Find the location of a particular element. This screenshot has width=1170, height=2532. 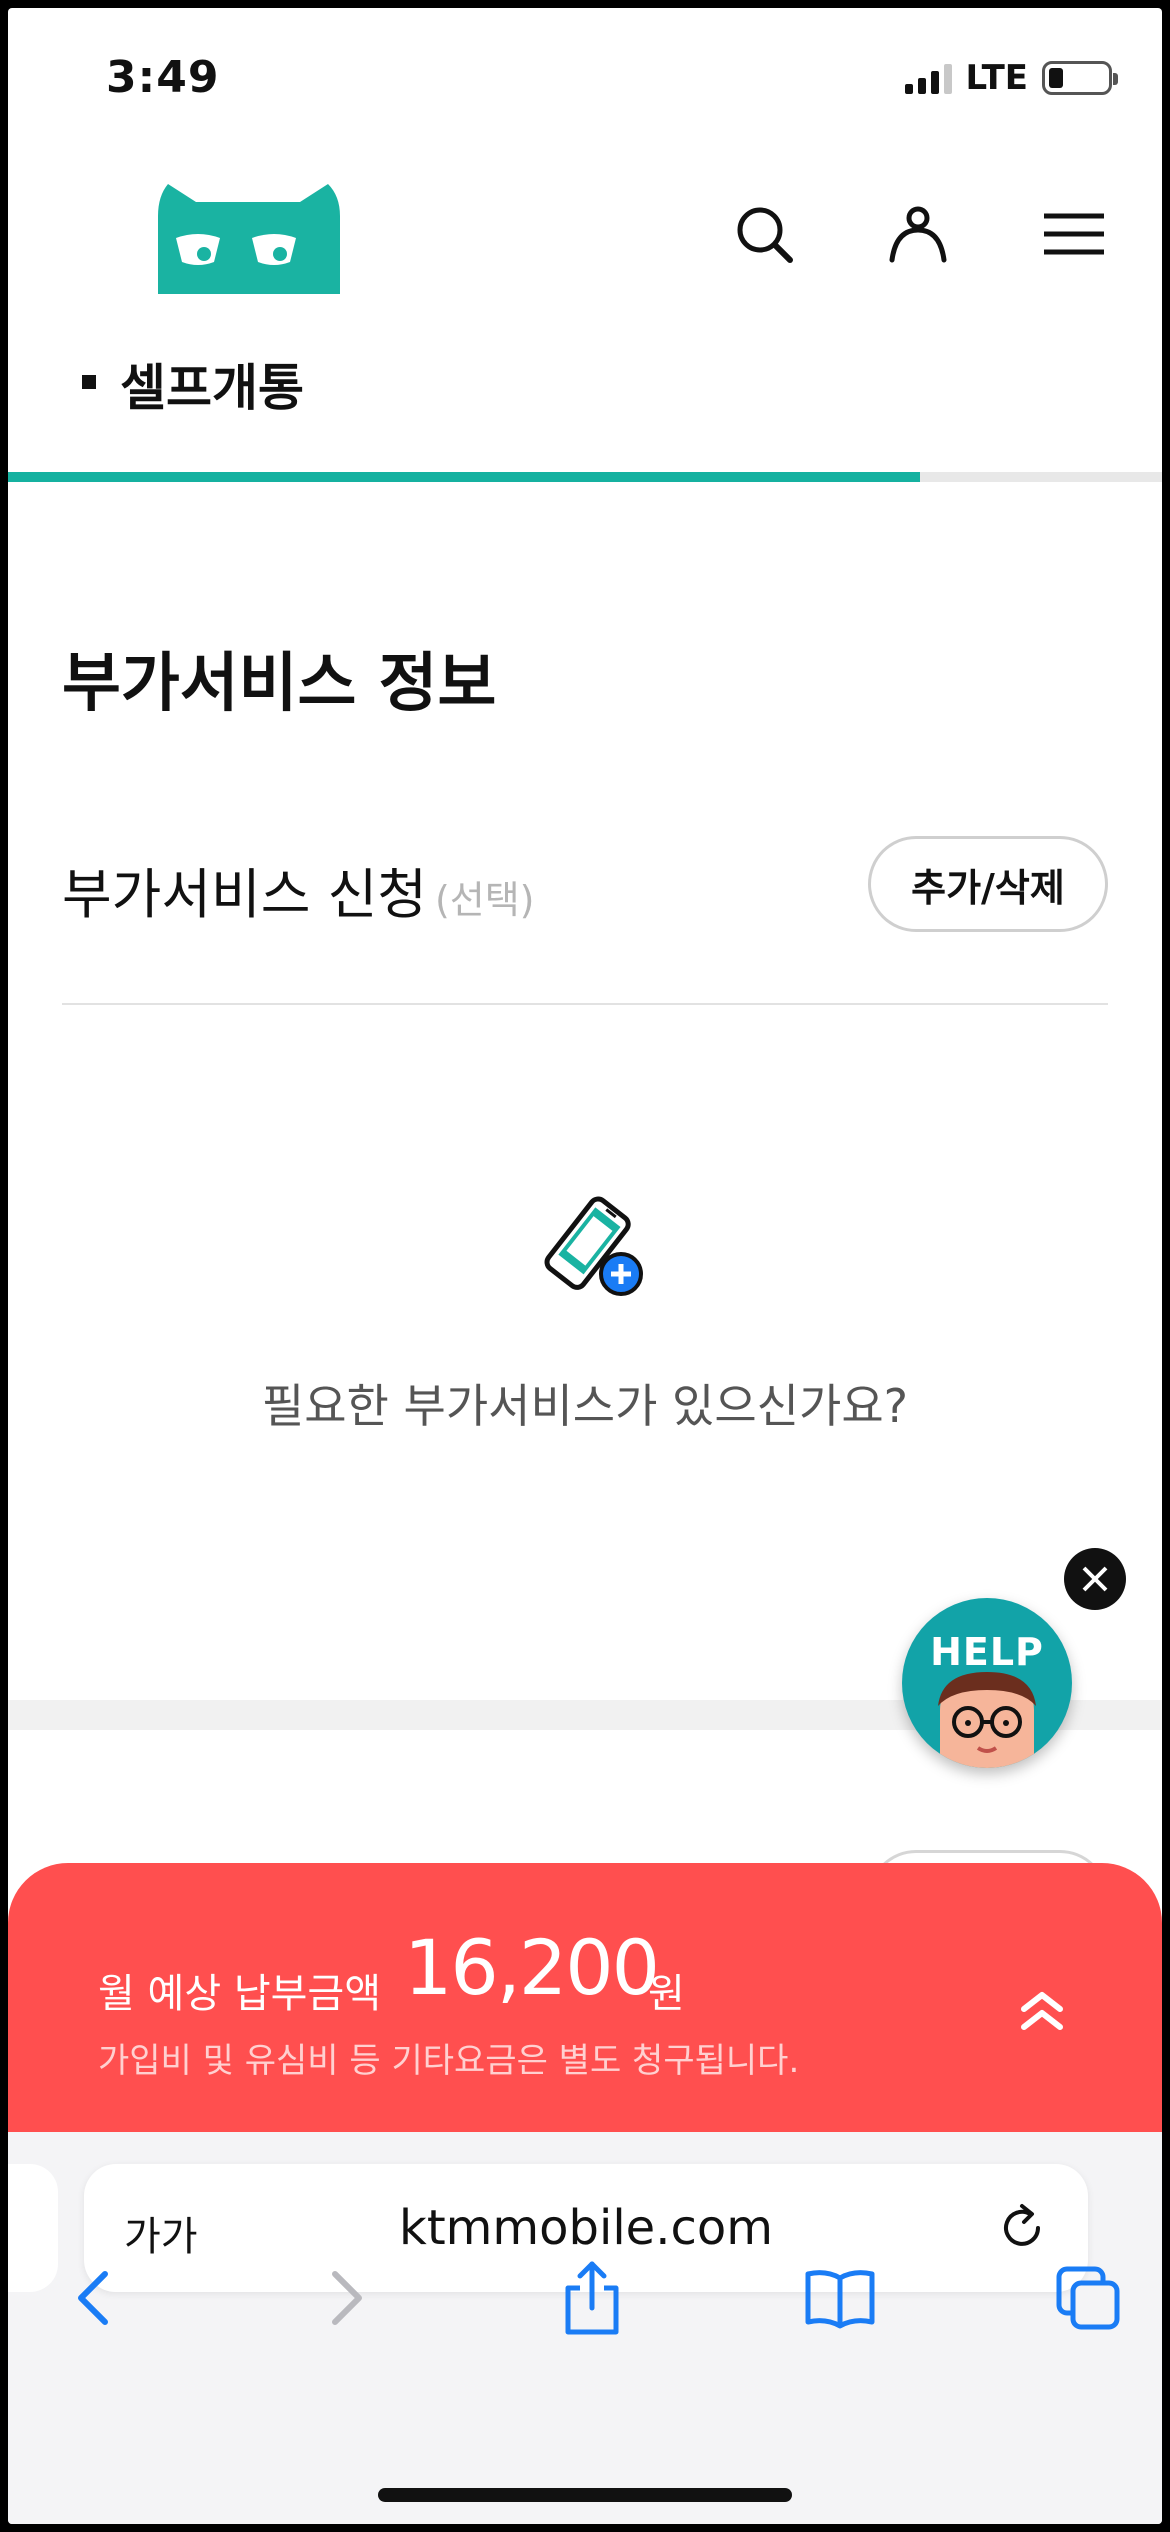

addon-label-text: 부가서비스 신청 is located at coordinates (244, 894).